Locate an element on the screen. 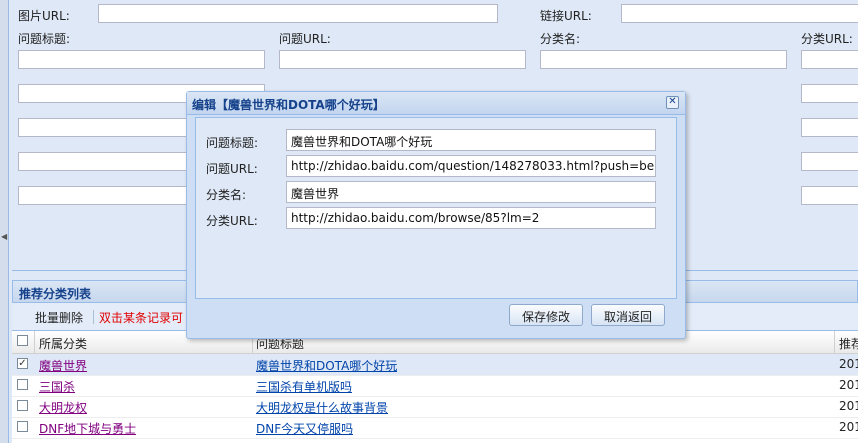 This screenshot has width=858, height=443. link-url-input is located at coordinates (739, 13).